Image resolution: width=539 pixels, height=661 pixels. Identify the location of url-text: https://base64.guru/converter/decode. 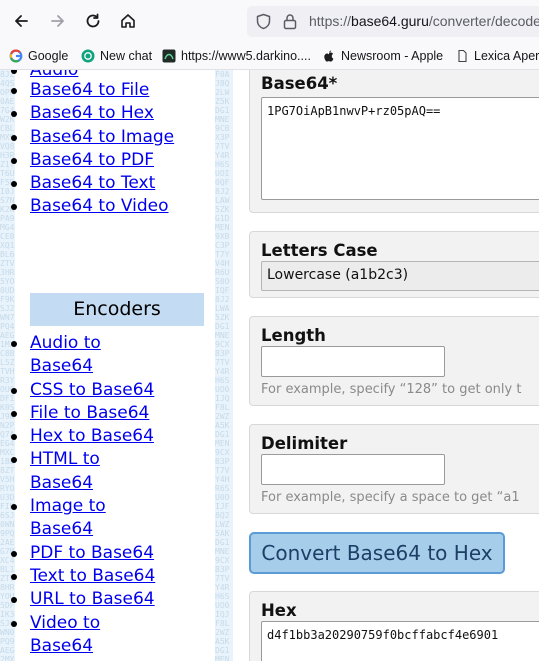
(424, 21).